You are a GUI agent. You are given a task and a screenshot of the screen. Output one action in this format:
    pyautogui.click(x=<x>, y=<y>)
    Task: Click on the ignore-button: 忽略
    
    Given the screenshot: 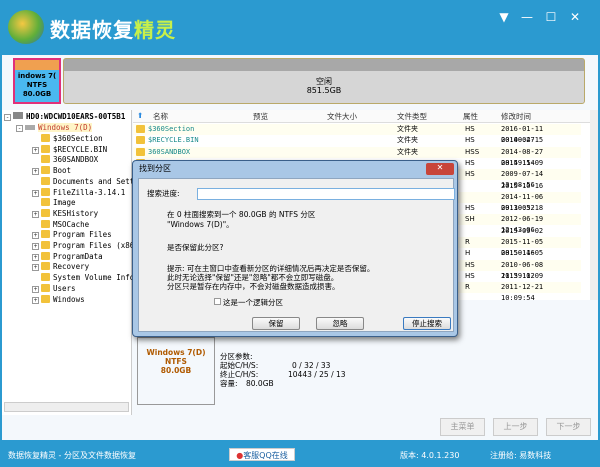 What is the action you would take?
    pyautogui.click(x=340, y=323)
    